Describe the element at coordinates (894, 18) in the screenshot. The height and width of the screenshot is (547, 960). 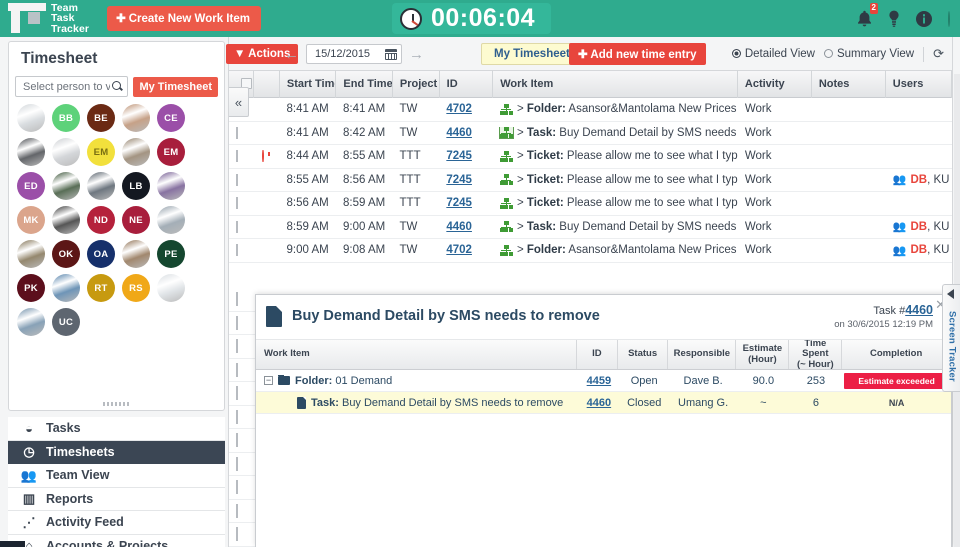
I see `lightbulb-icon` at that location.